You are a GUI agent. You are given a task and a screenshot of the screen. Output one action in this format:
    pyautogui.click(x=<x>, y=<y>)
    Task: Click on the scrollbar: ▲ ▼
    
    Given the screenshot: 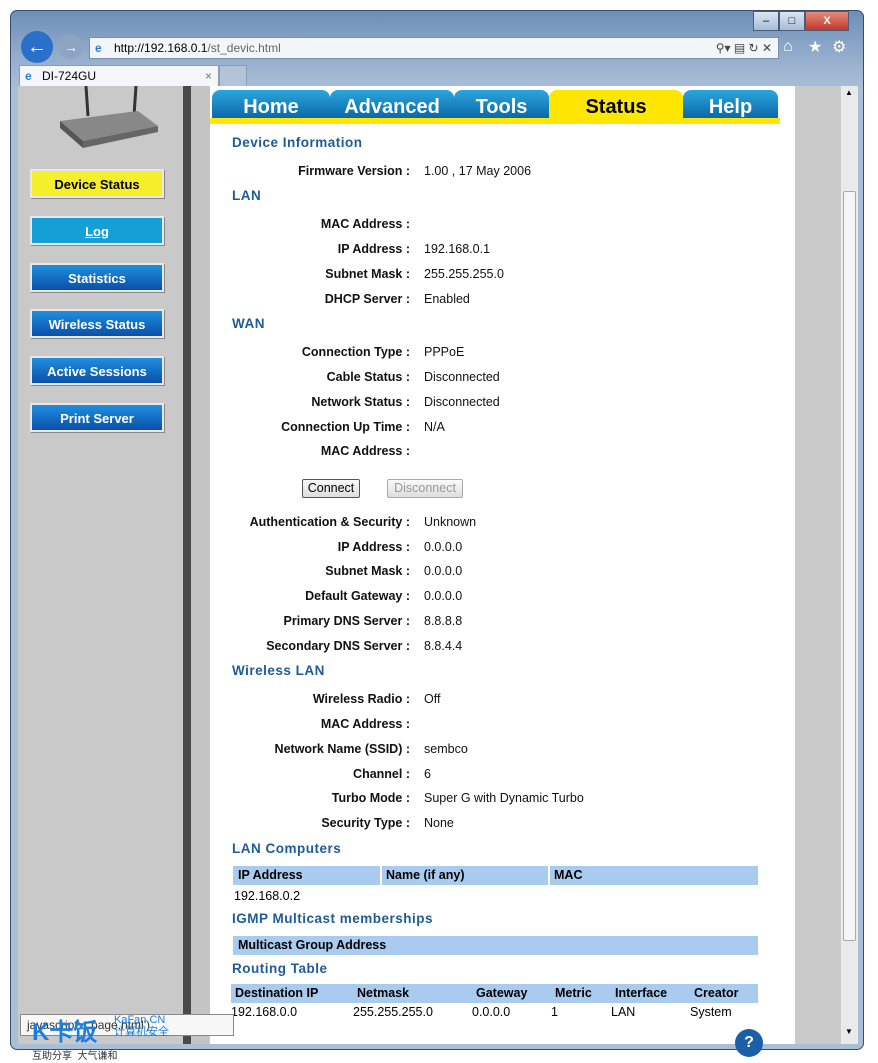 What is the action you would take?
    pyautogui.click(x=849, y=565)
    